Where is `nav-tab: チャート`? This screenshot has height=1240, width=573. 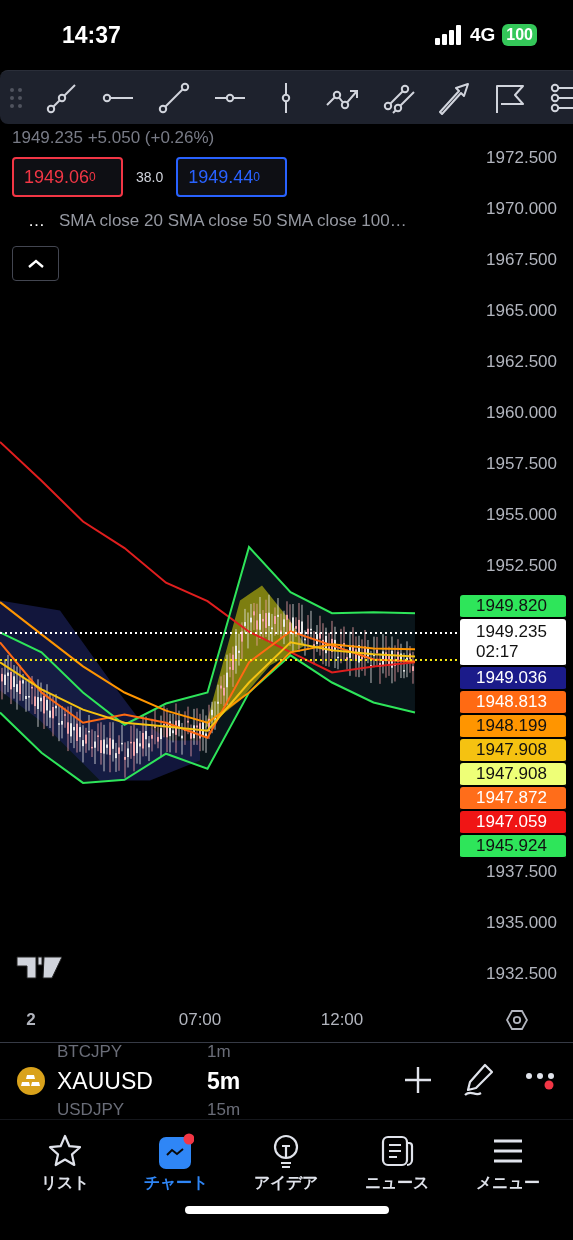 nav-tab: チャート is located at coordinates (175, 1163).